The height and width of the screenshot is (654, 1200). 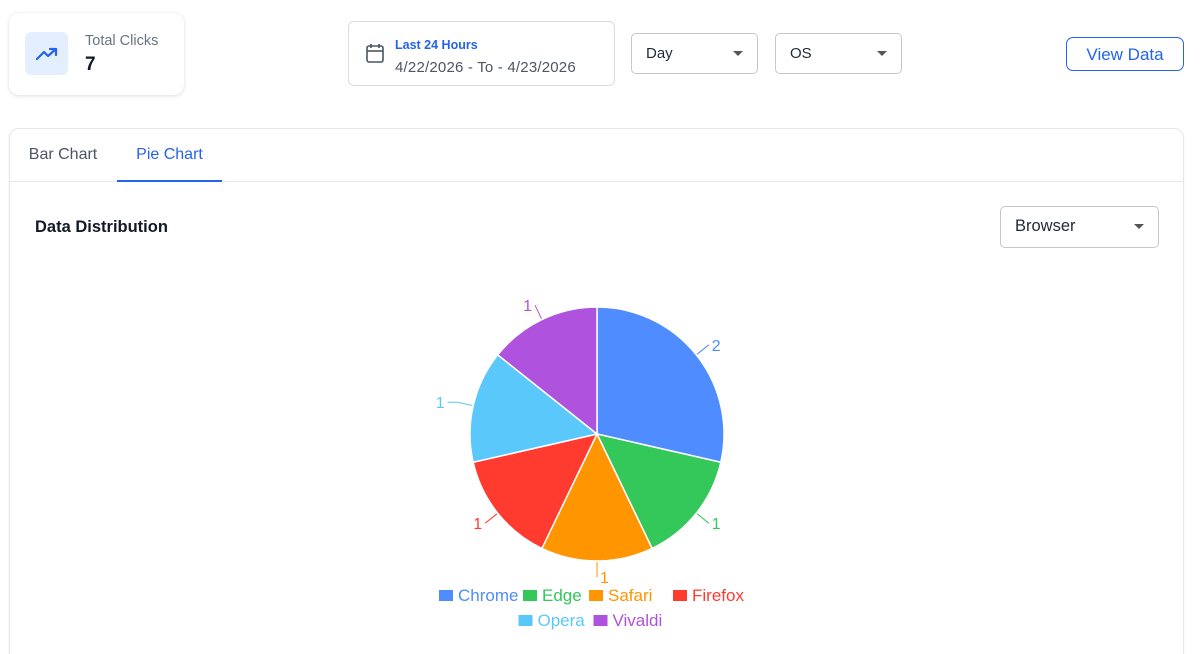 I want to click on interval-select-value: Day, so click(x=659, y=53).